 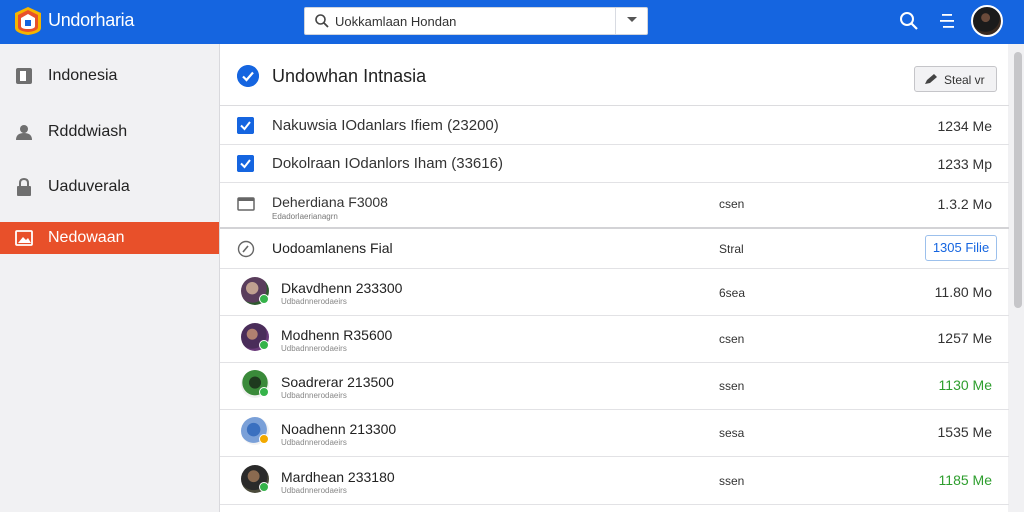 What do you see at coordinates (24, 132) in the screenshot?
I see `person-icon` at bounding box center [24, 132].